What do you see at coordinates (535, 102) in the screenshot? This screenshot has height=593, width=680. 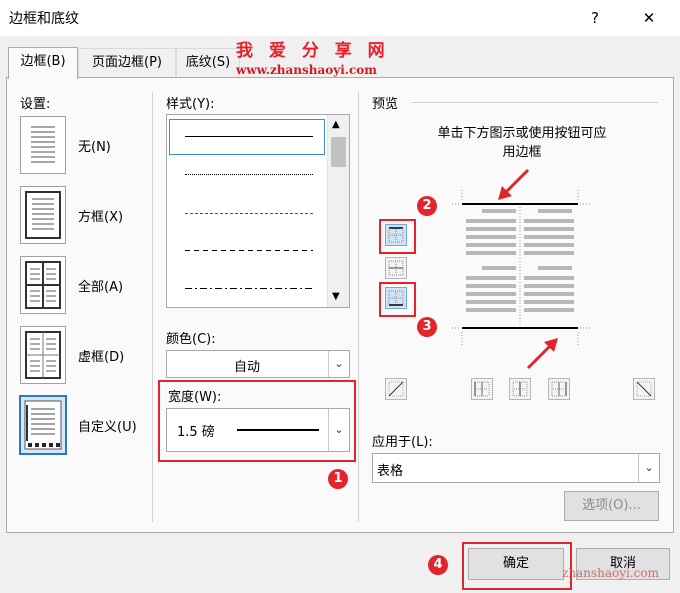 I see `preview-divider` at bounding box center [535, 102].